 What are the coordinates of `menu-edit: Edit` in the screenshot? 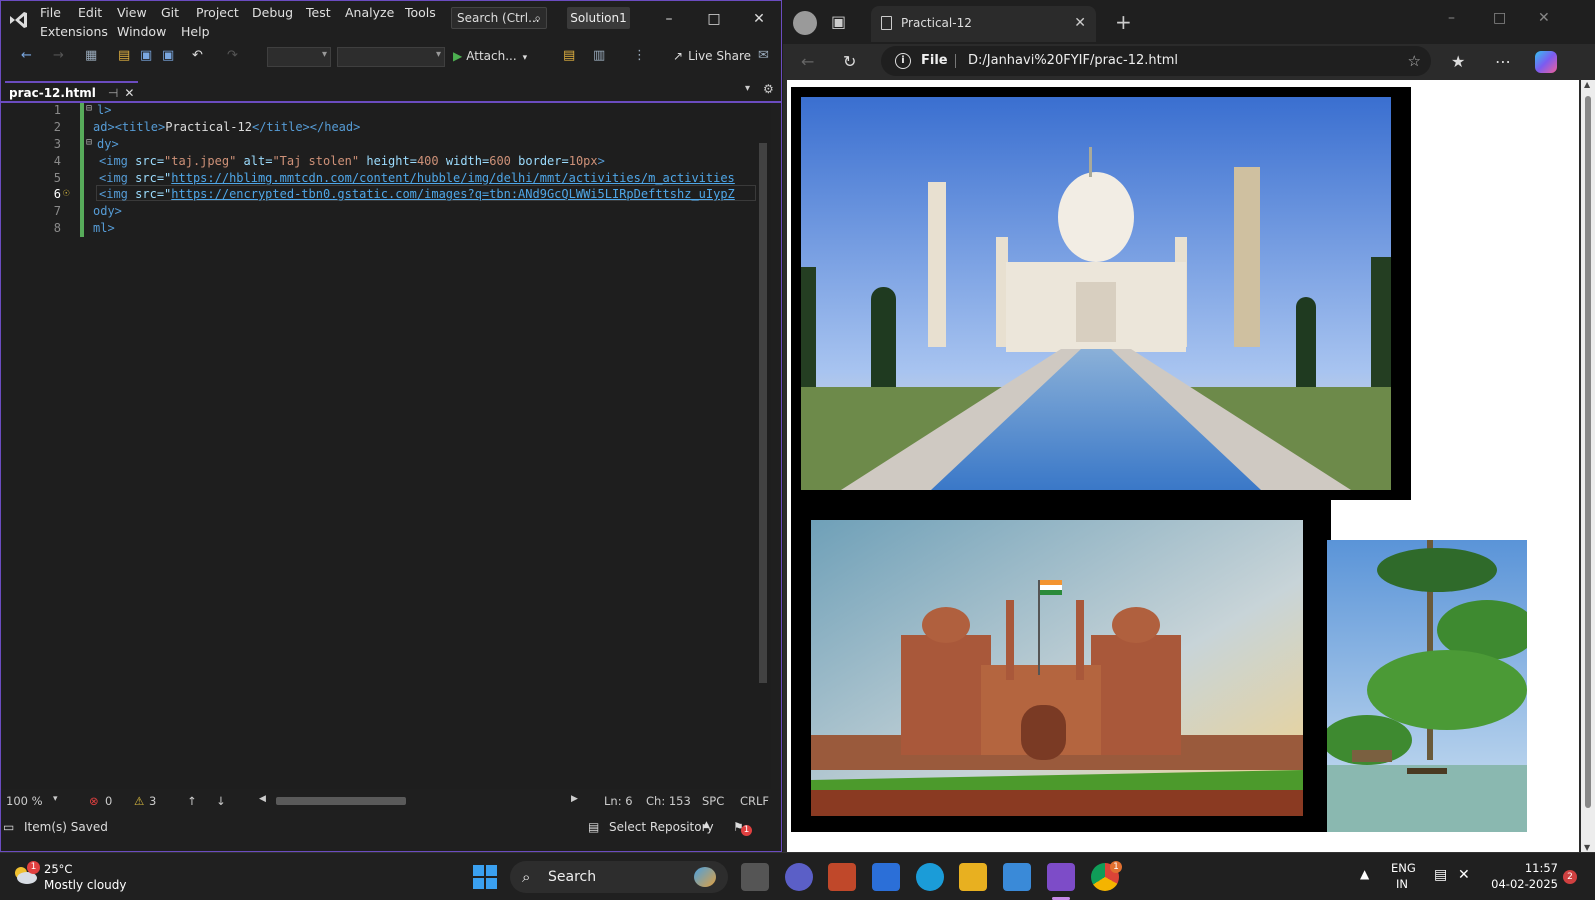 It's located at (90, 12).